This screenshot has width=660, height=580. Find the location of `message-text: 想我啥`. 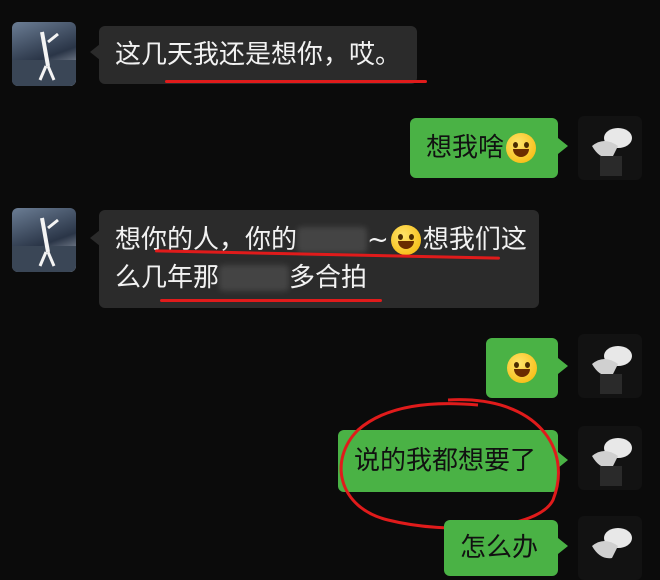

message-text: 想我啥 is located at coordinates (465, 148).